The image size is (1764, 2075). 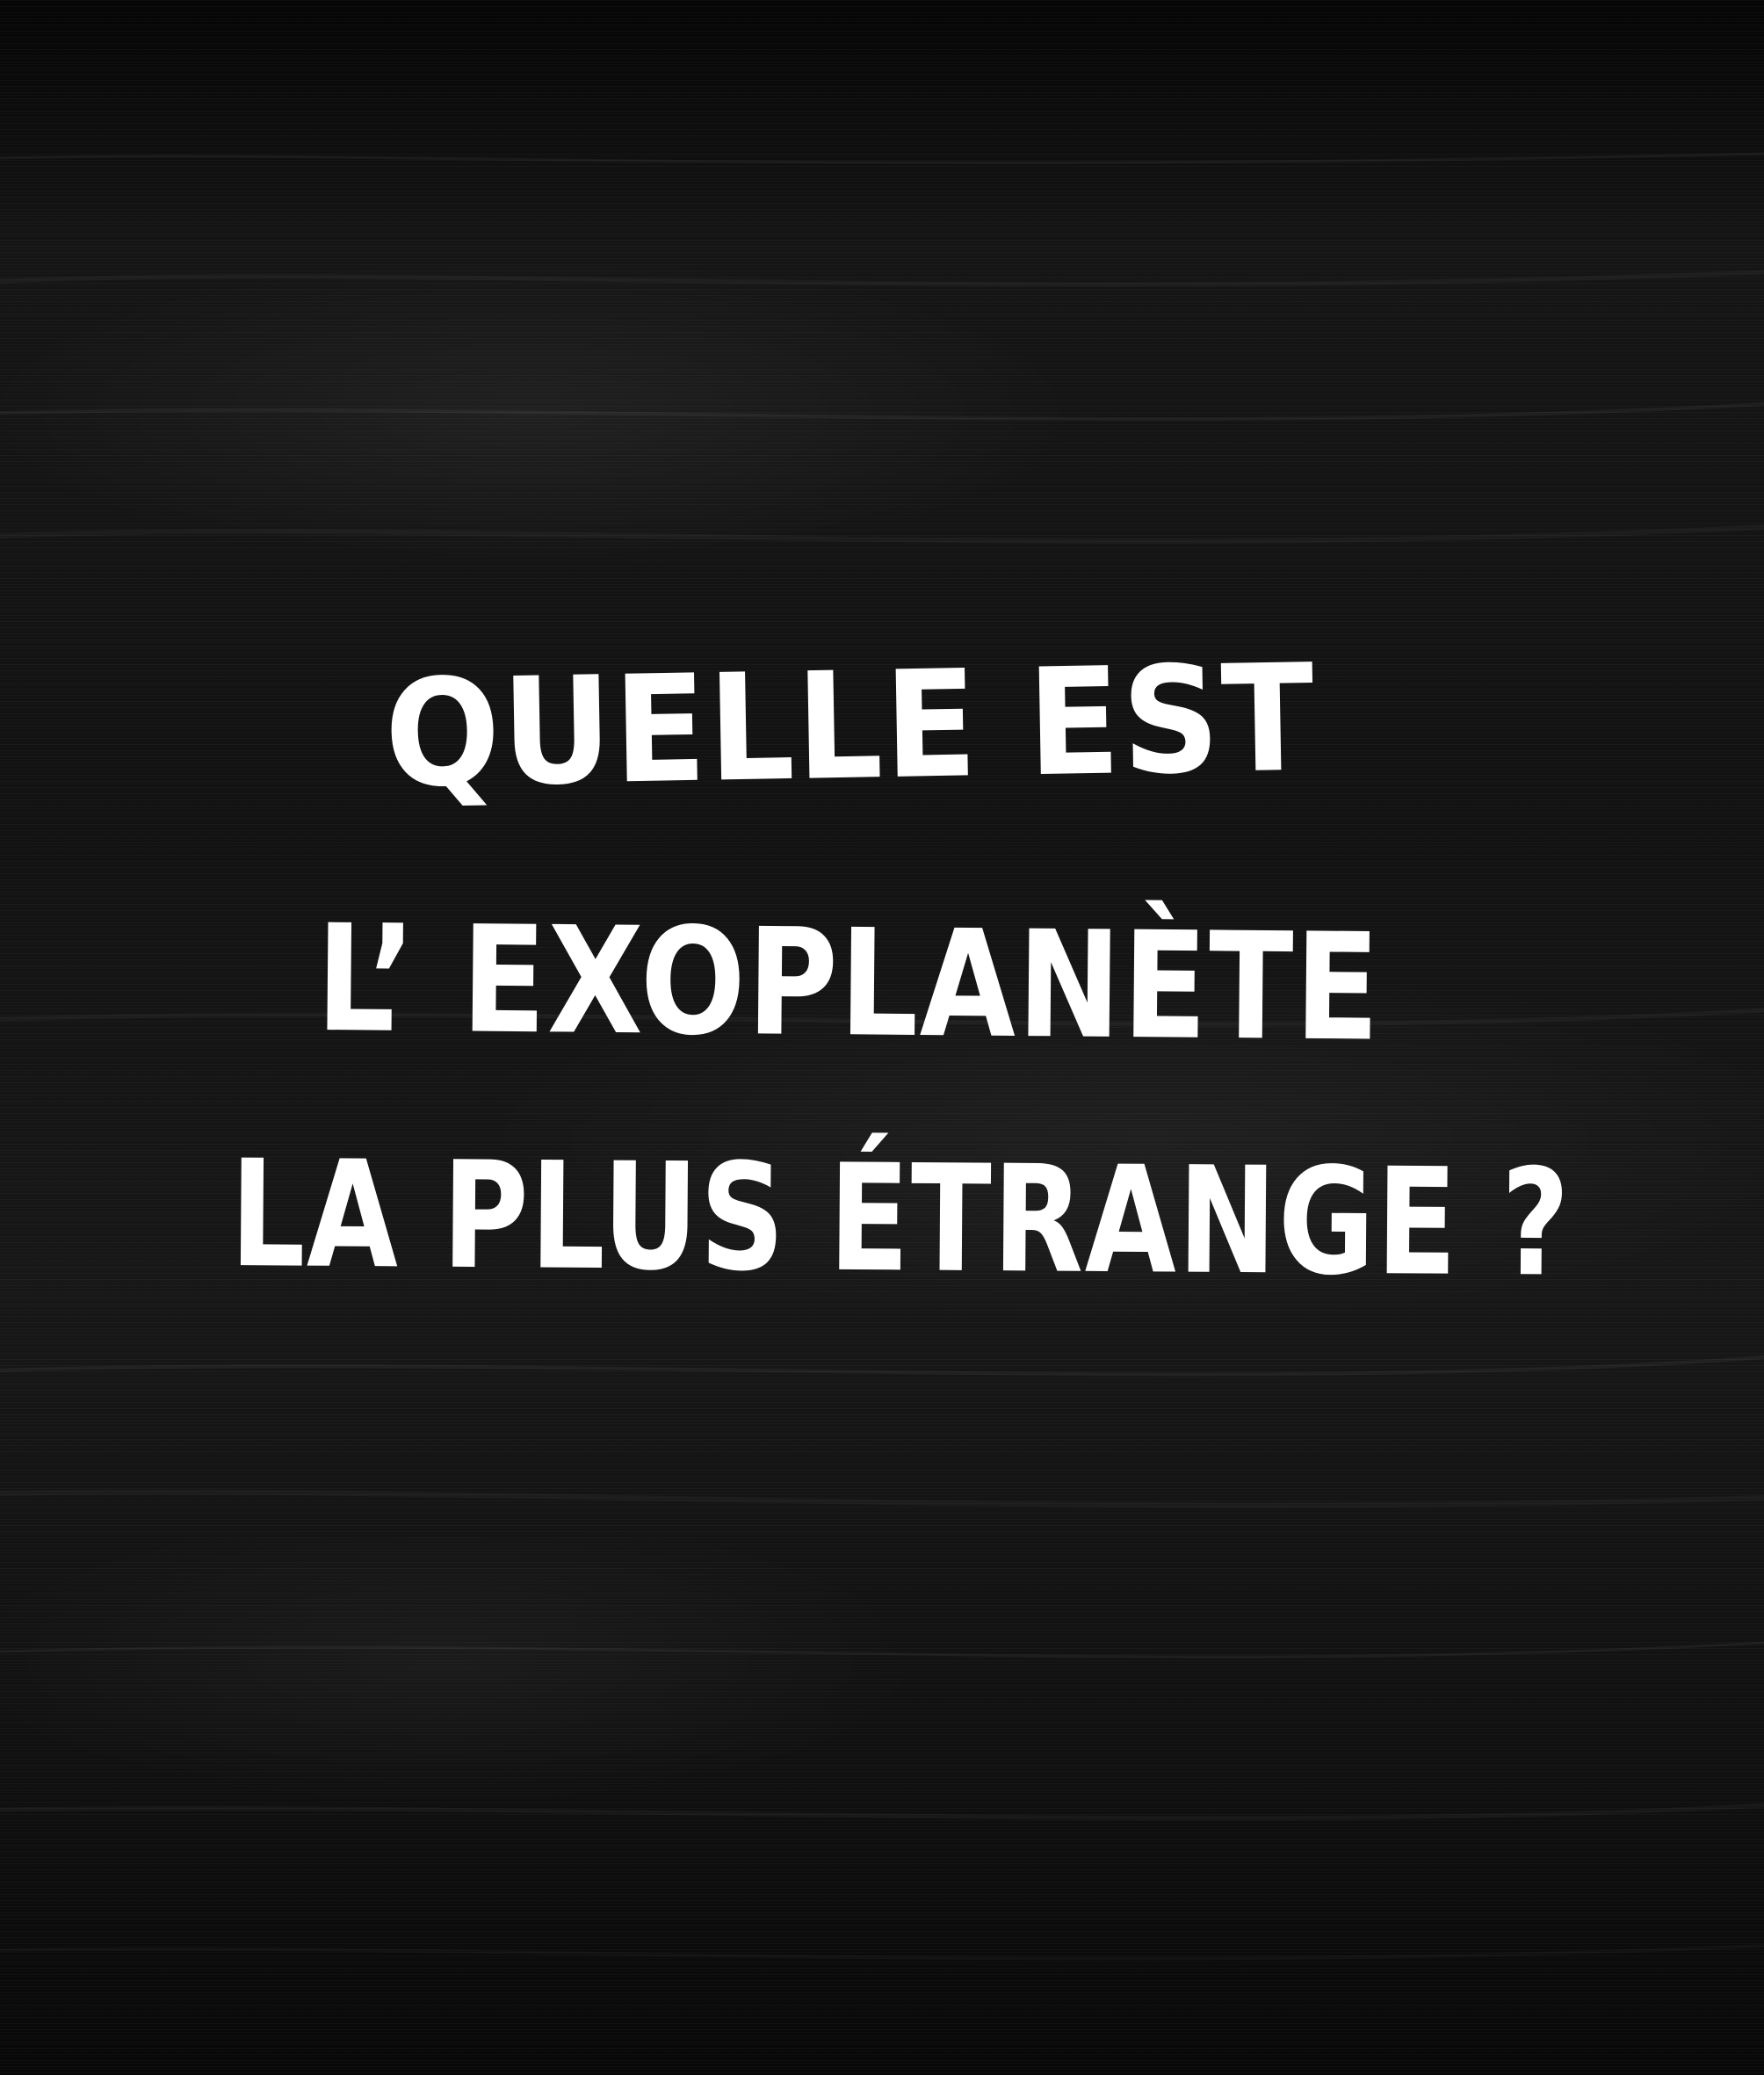 What do you see at coordinates (900, 1219) in the screenshot?
I see `headline-line-3: LA PLUS ÉTRANGE ?` at bounding box center [900, 1219].